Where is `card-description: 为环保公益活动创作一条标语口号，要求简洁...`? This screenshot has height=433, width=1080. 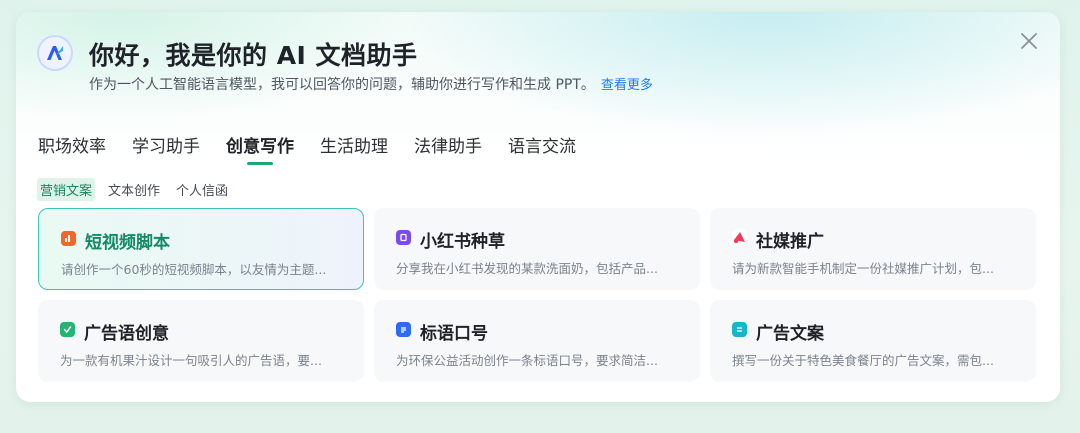 card-description: 为环保公益活动创作一条标语口号，要求简洁... is located at coordinates (527, 360).